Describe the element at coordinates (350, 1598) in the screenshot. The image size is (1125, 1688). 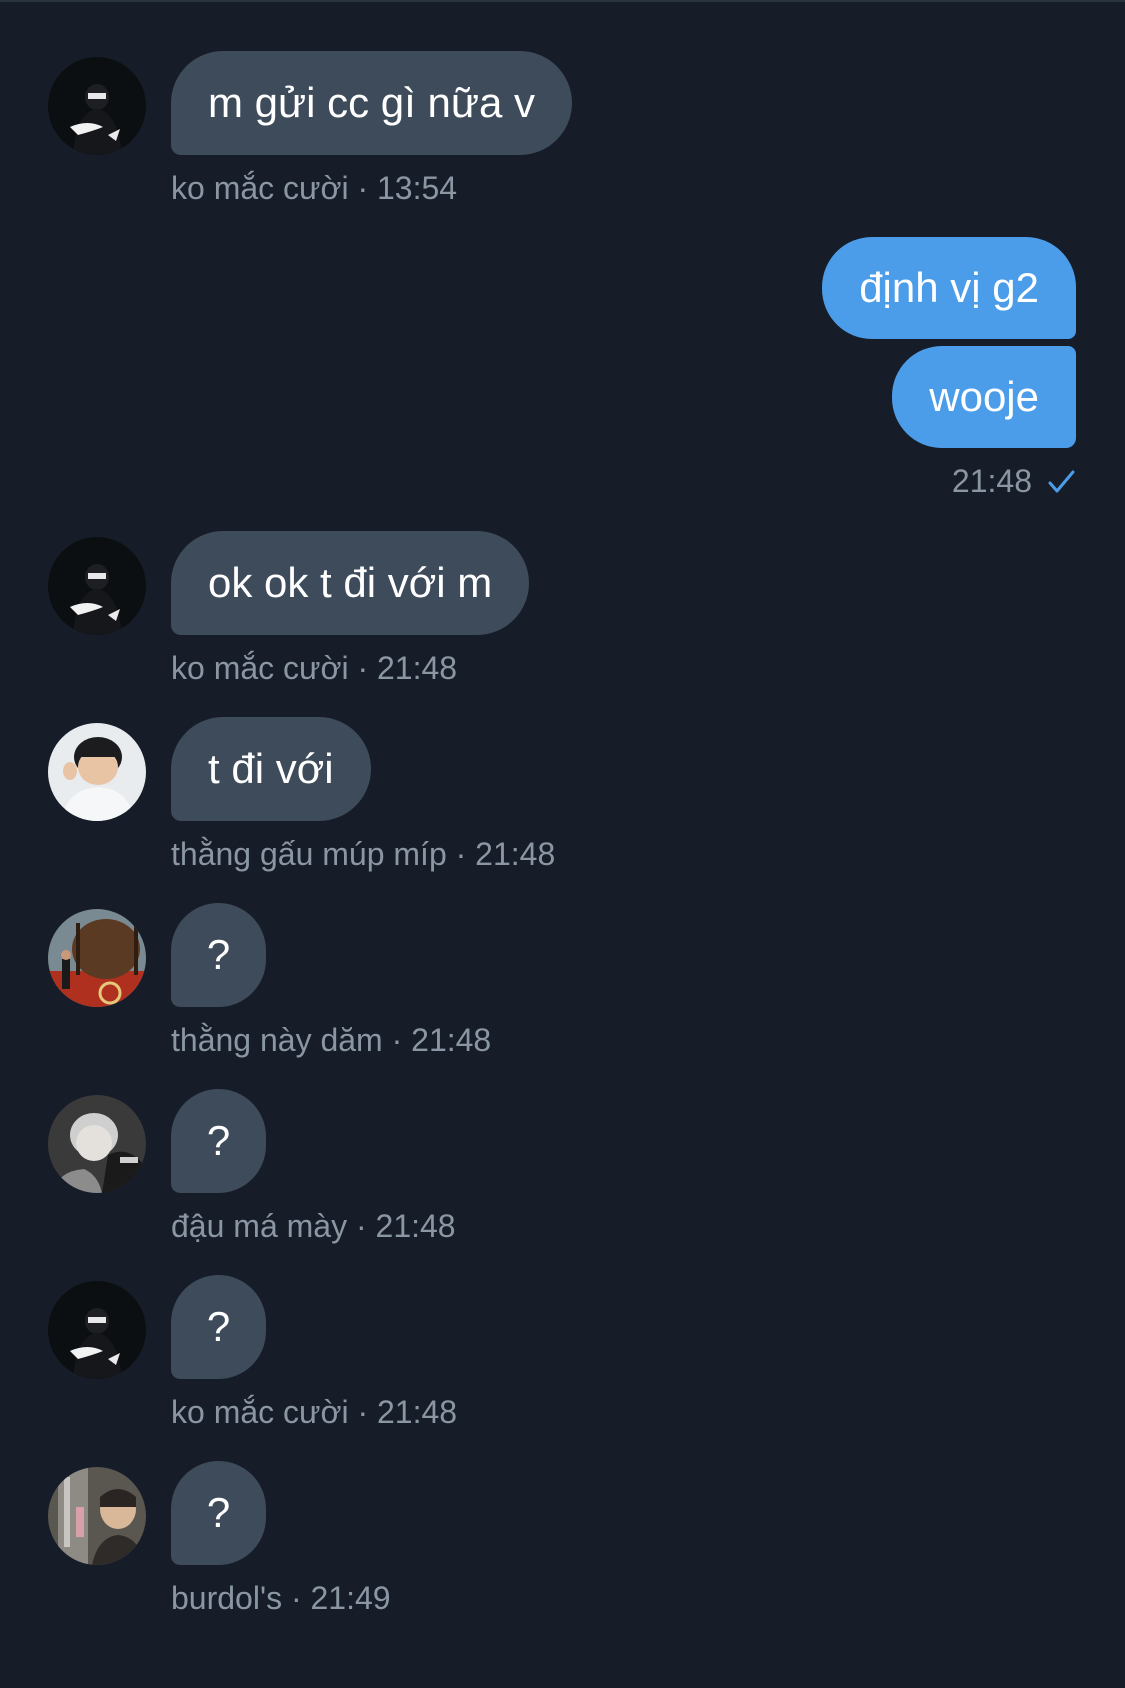
I see `timestamp: 21:49` at that location.